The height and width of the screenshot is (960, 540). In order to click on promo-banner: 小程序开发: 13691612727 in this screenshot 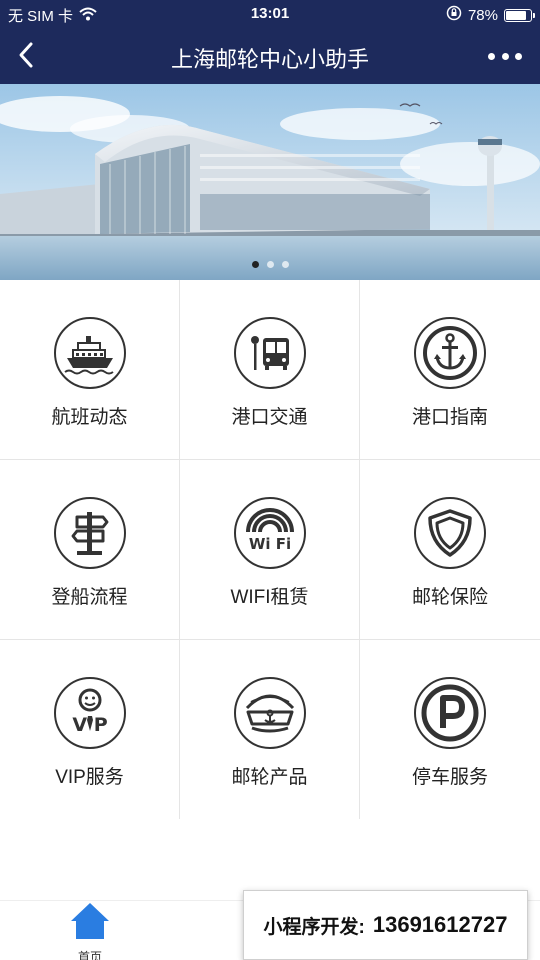, I will do `click(385, 925)`.